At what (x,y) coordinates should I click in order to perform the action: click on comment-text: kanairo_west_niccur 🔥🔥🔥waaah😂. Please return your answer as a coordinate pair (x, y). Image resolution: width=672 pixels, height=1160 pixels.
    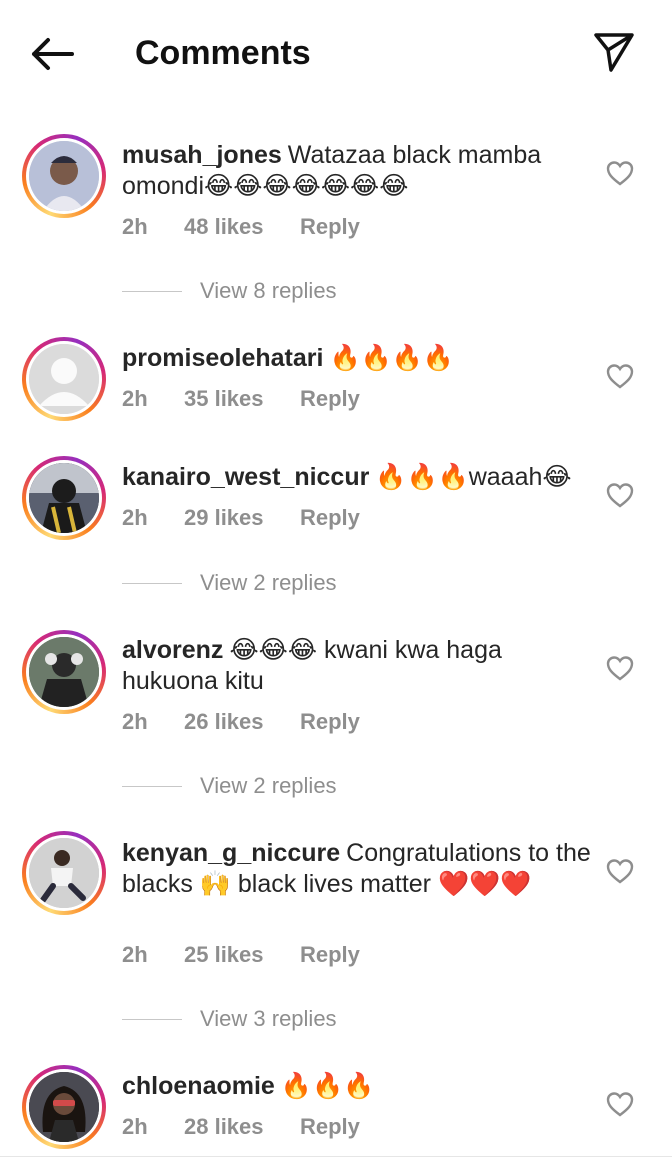
    Looking at the image, I should click on (357, 477).